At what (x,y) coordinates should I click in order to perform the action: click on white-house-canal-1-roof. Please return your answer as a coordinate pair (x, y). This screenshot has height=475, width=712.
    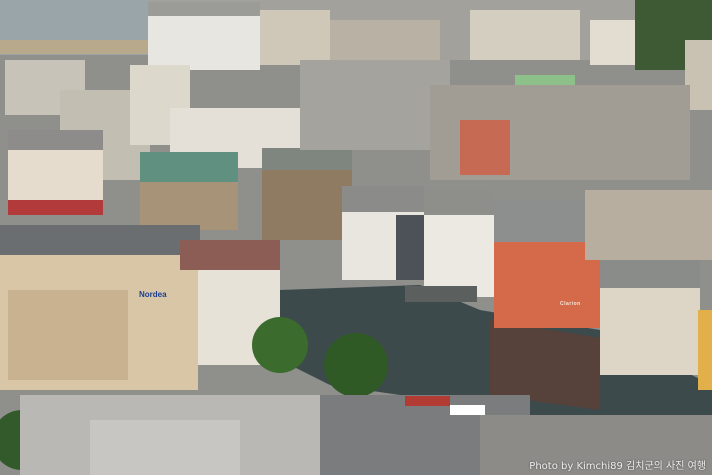
    Looking at the image, I should click on (383, 199).